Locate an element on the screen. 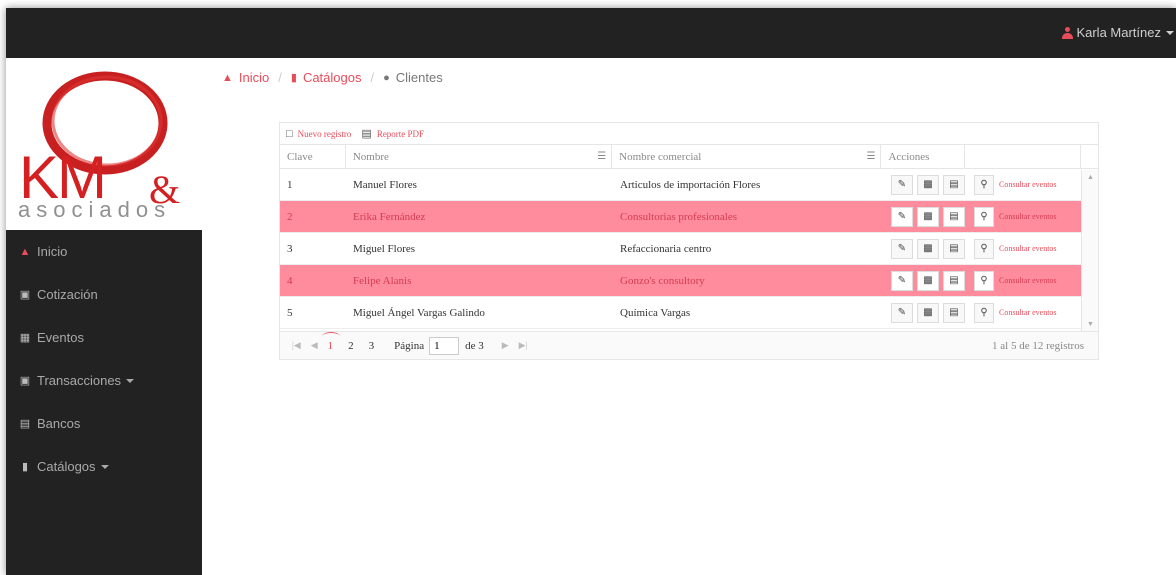 The width and height of the screenshot is (1176, 575). sidebar-item-eventos: ▦ Eventos is located at coordinates (104, 337).